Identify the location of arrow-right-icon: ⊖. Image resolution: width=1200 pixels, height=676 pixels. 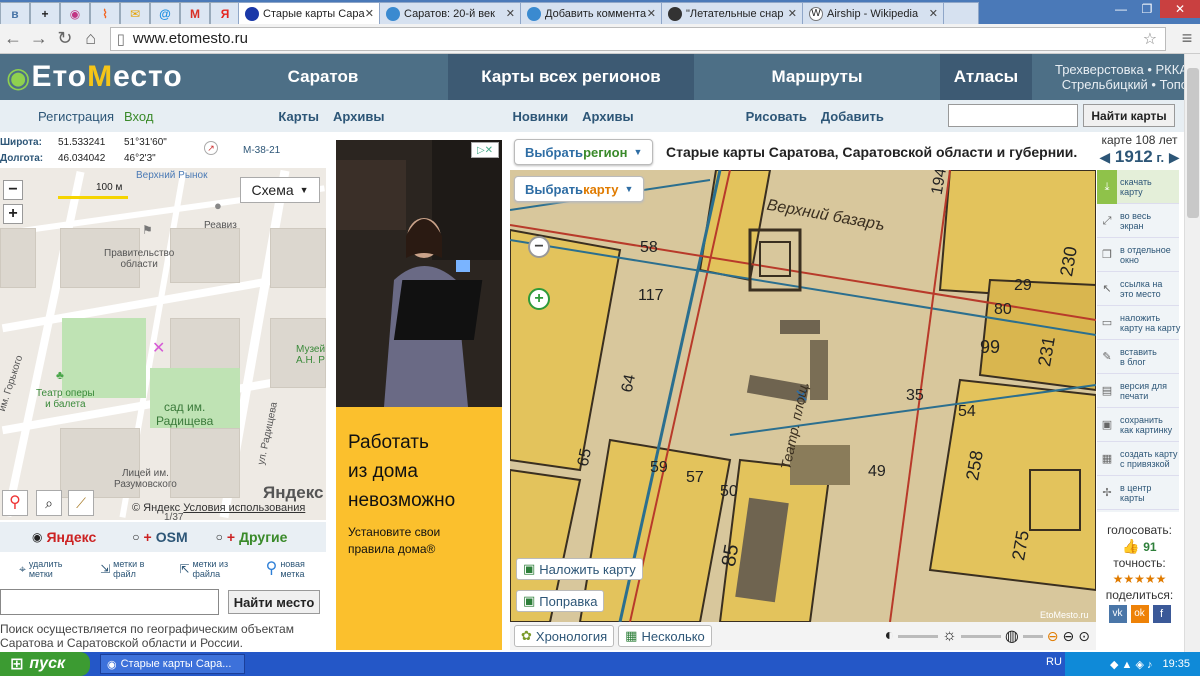
(1053, 636).